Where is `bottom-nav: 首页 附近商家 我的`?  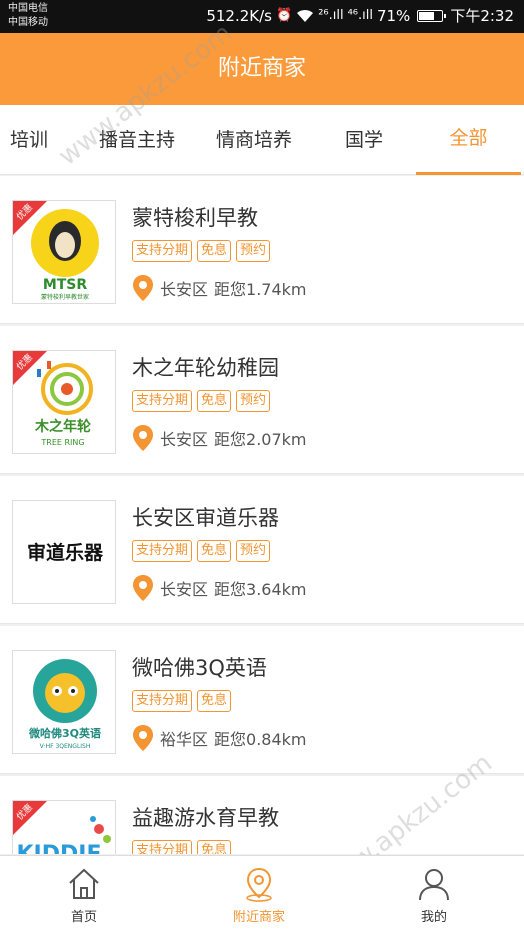 bottom-nav: 首页 附近商家 我的 is located at coordinates (262, 892).